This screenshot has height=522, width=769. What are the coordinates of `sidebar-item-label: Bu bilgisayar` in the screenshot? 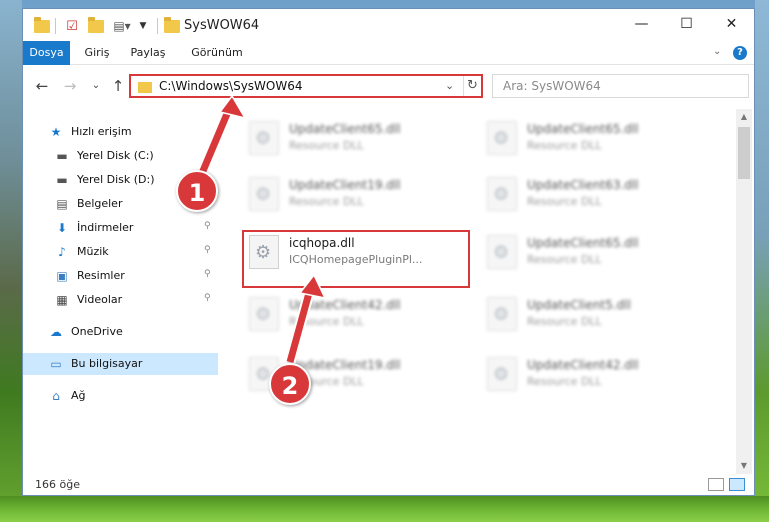 It's located at (107, 363).